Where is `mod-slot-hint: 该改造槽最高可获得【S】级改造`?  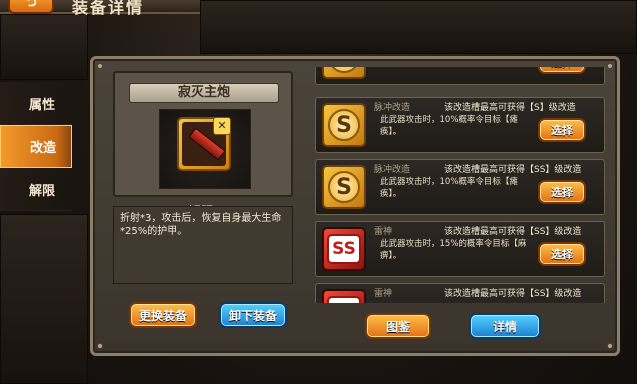 mod-slot-hint: 该改造槽最高可获得【S】级改造 is located at coordinates (510, 108).